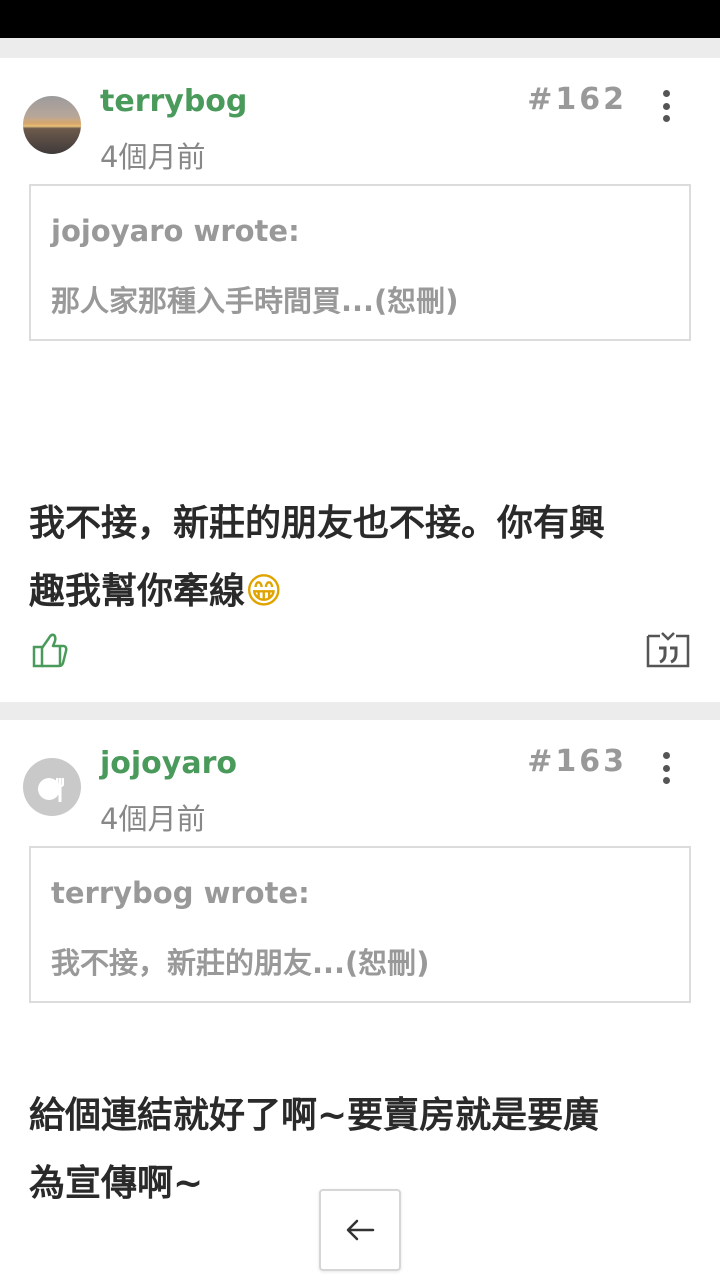 The width and height of the screenshot is (720, 1280). What do you see at coordinates (317, 523) in the screenshot?
I see `post-body-line: 我不接，新莊的朋友也不接。你有興` at bounding box center [317, 523].